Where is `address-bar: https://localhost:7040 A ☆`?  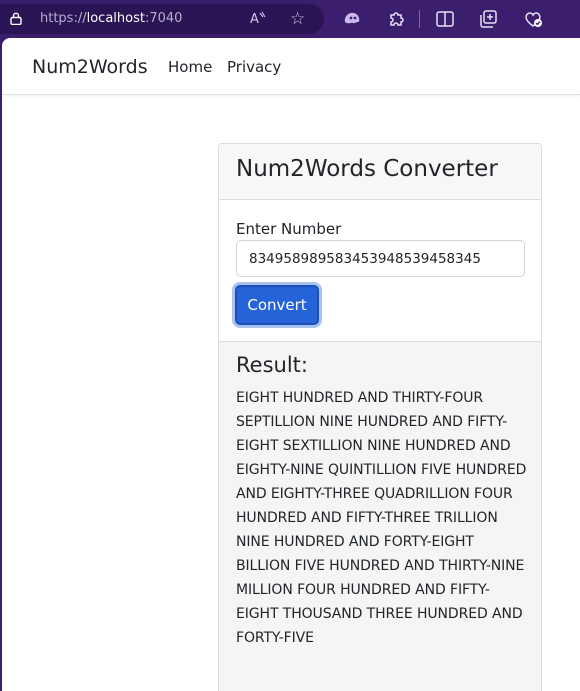 address-bar: https://localhost:7040 A ☆ is located at coordinates (162, 19).